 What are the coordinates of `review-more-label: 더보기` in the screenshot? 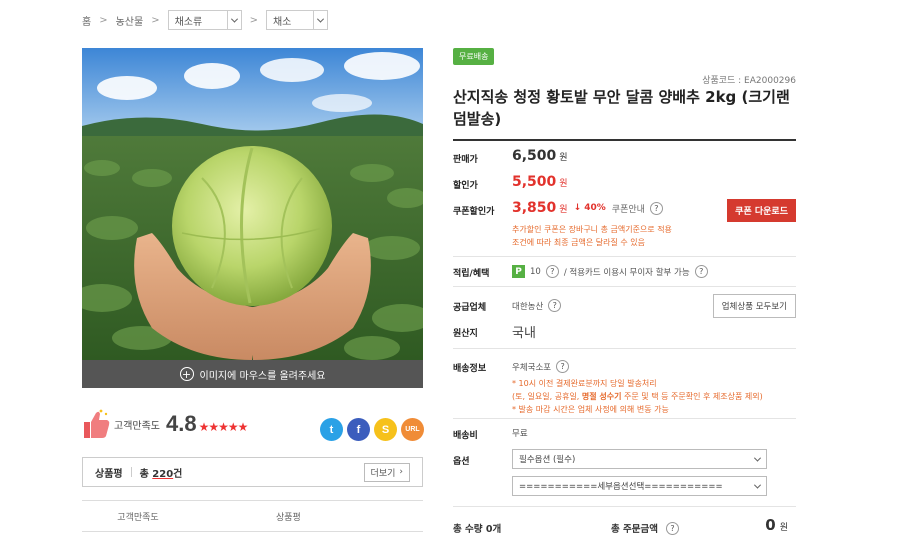 It's located at (383, 473).